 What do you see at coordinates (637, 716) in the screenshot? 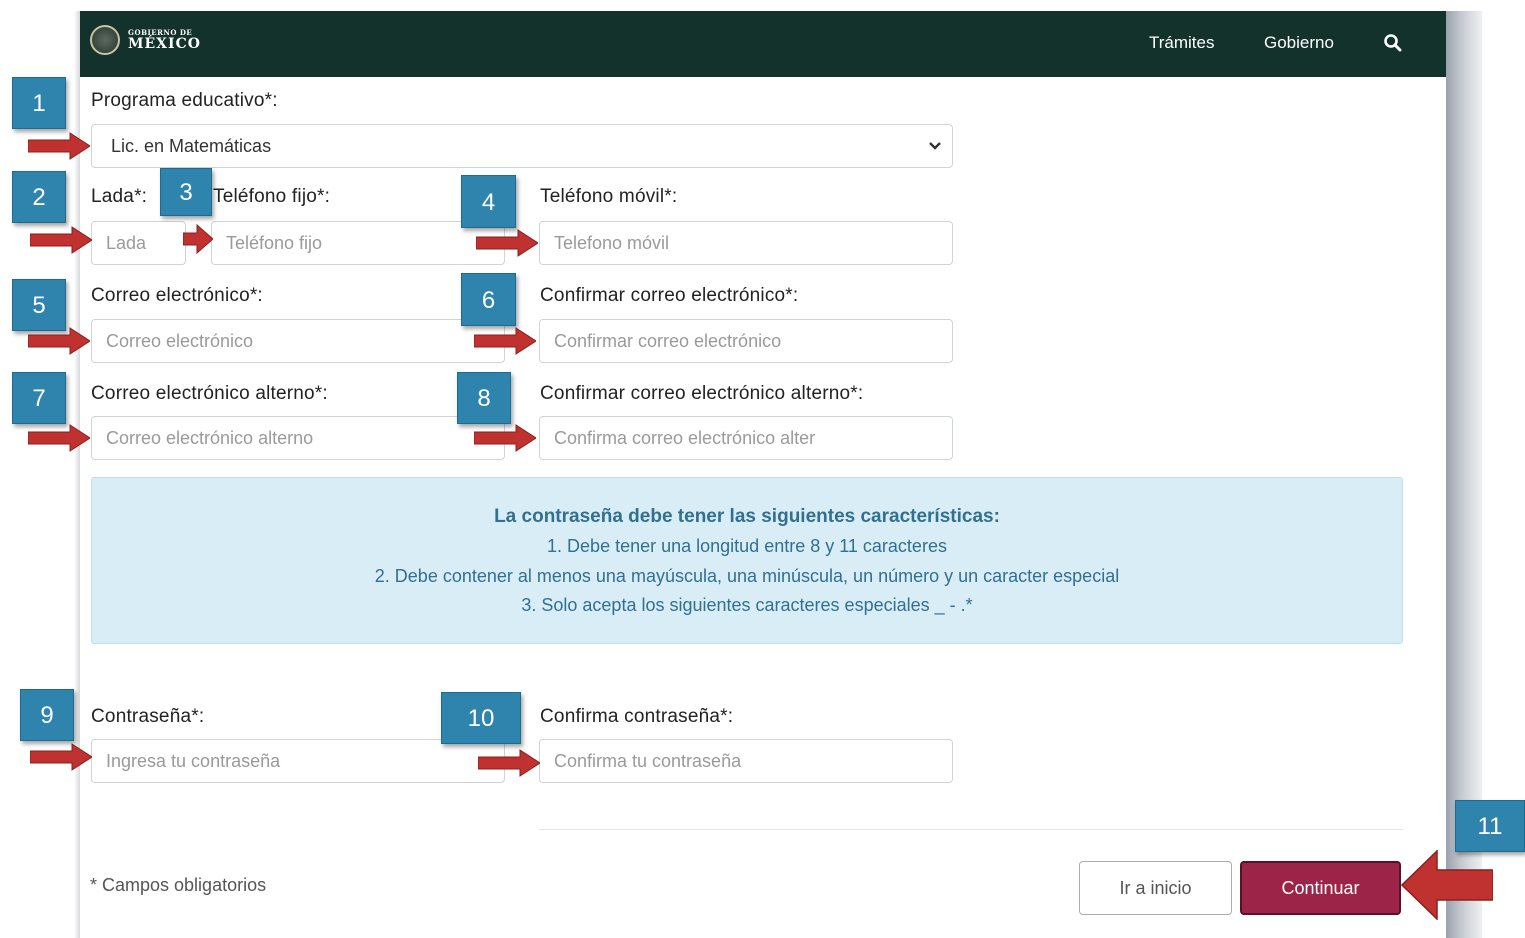
I see `confirm-password-label: Confirma contraseña*:` at bounding box center [637, 716].